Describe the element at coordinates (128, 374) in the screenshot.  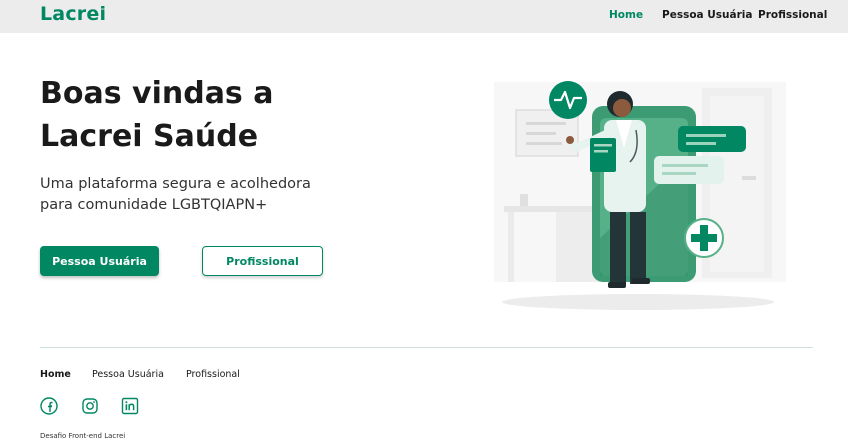
I see `footer-pessoa-usuaria-link: Pessoa Usuária` at that location.